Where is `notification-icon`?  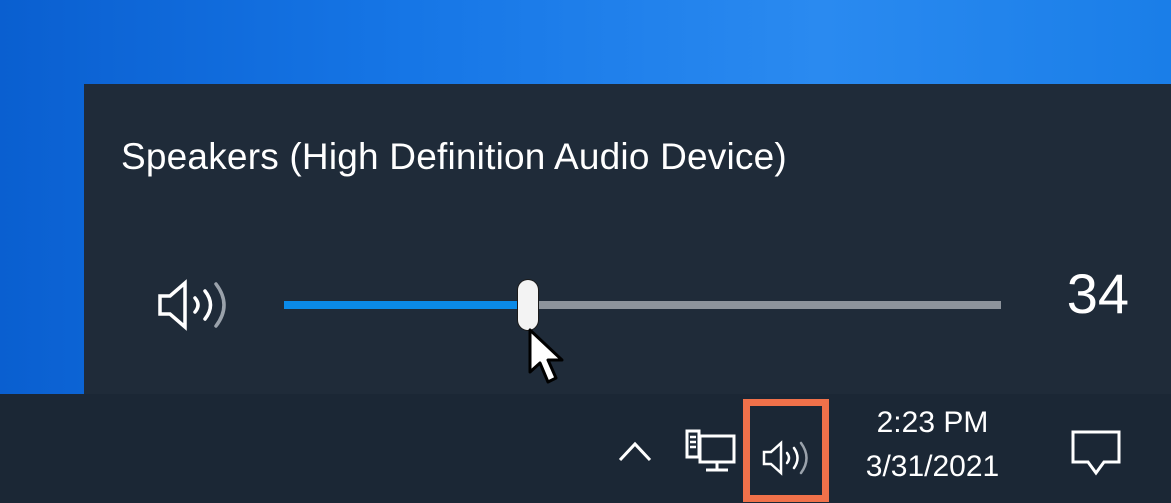 notification-icon is located at coordinates (1096, 453).